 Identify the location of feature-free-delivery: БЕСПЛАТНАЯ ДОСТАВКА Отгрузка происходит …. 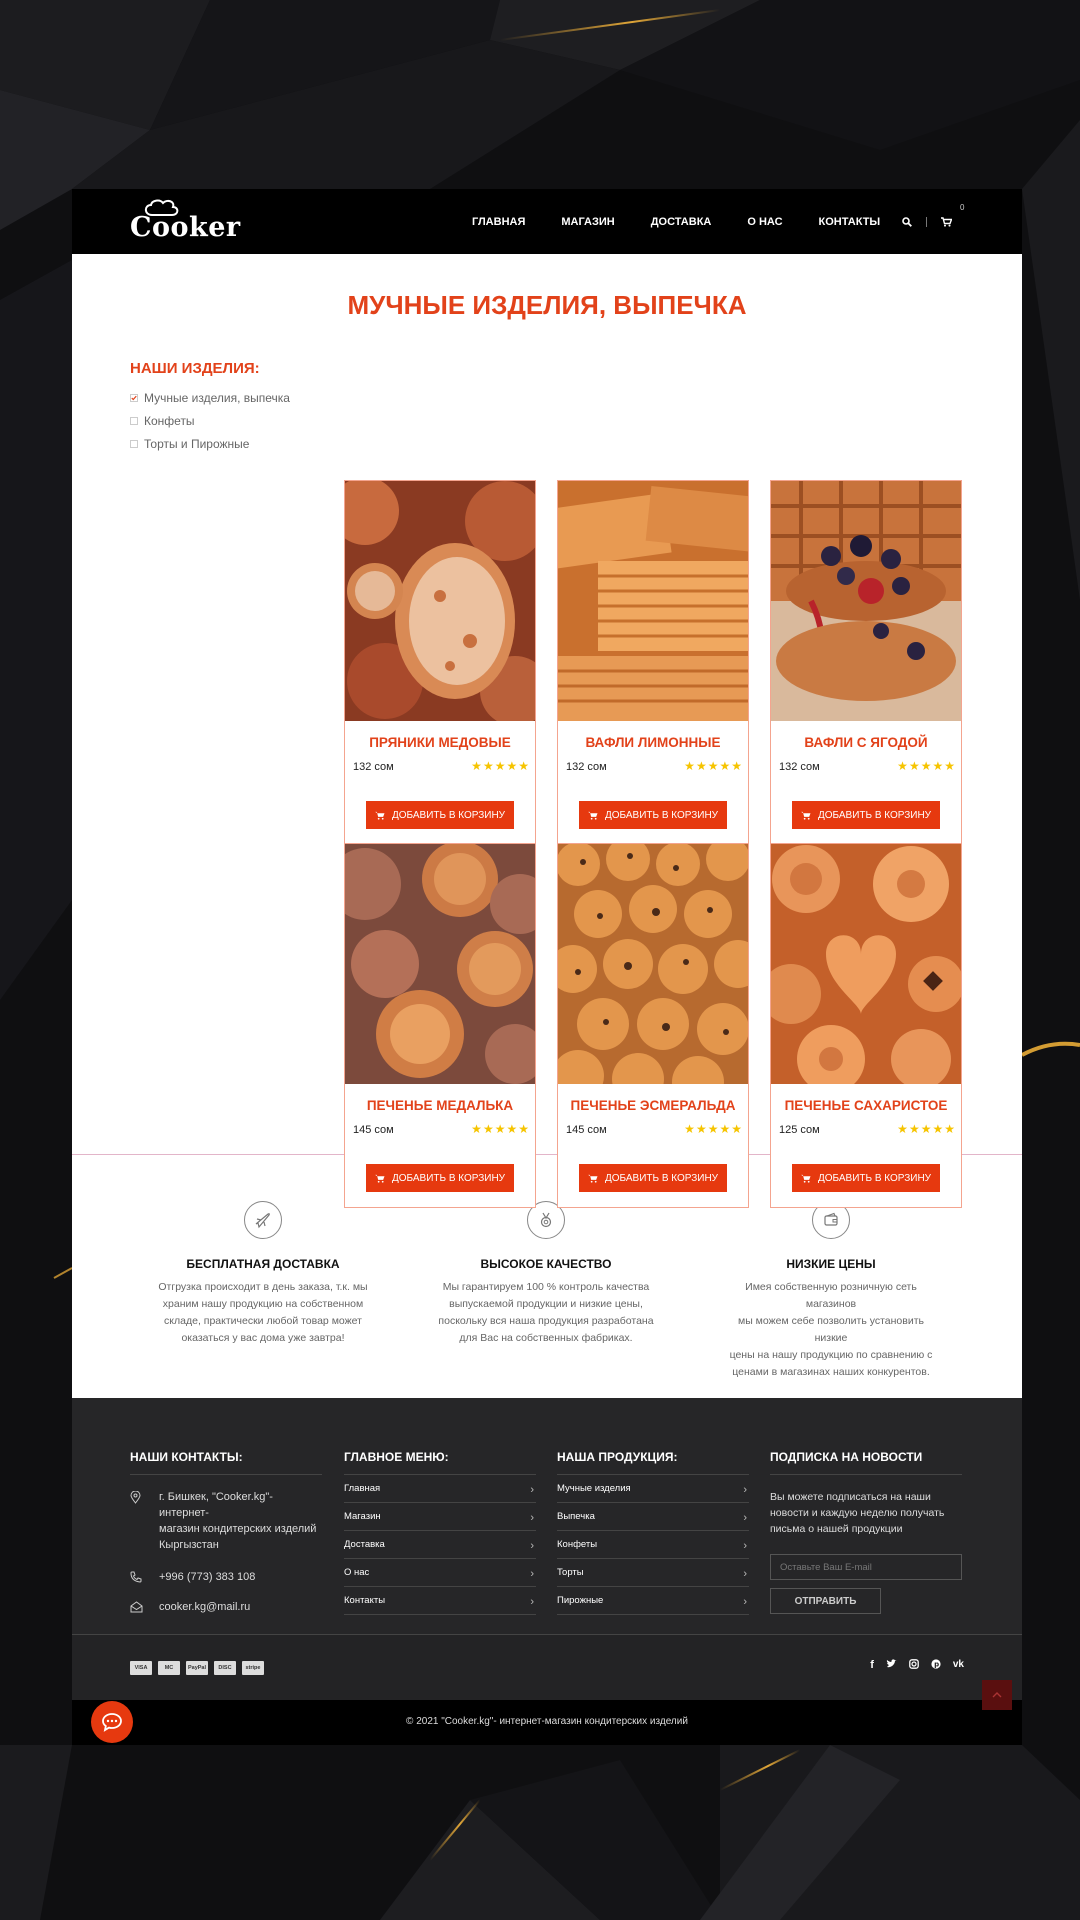
(263, 1274).